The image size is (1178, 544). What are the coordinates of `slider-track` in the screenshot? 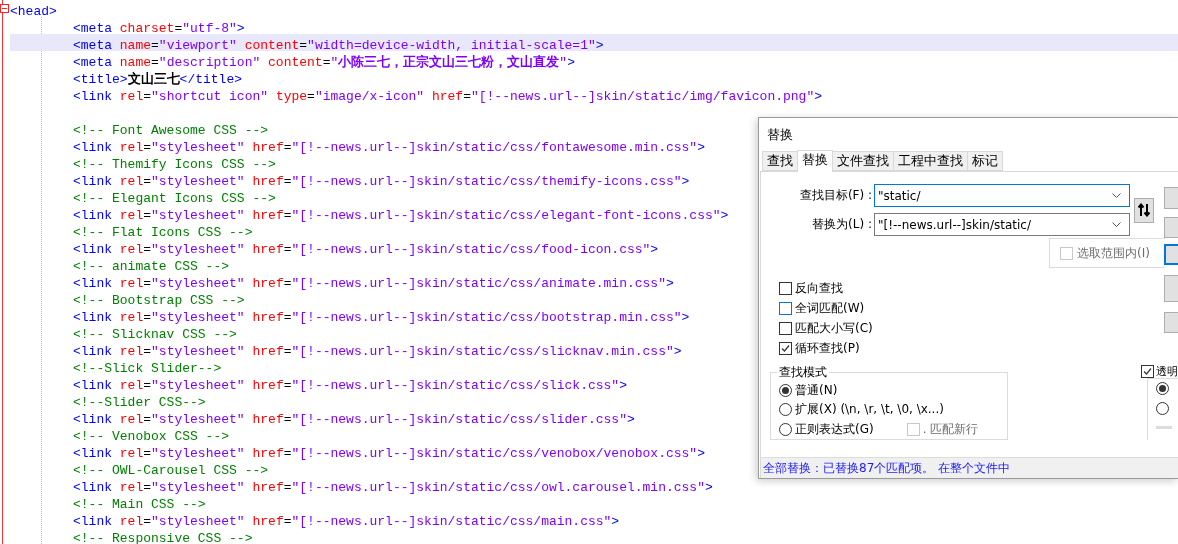 It's located at (1164, 427).